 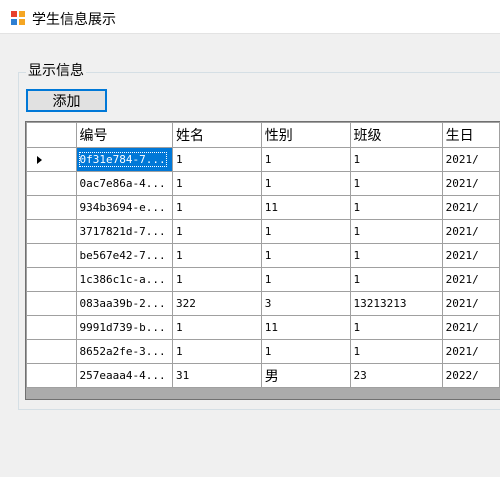 I want to click on table-row: 257eaaa4-4... 31 男 23 2022/, so click(x=263, y=375).